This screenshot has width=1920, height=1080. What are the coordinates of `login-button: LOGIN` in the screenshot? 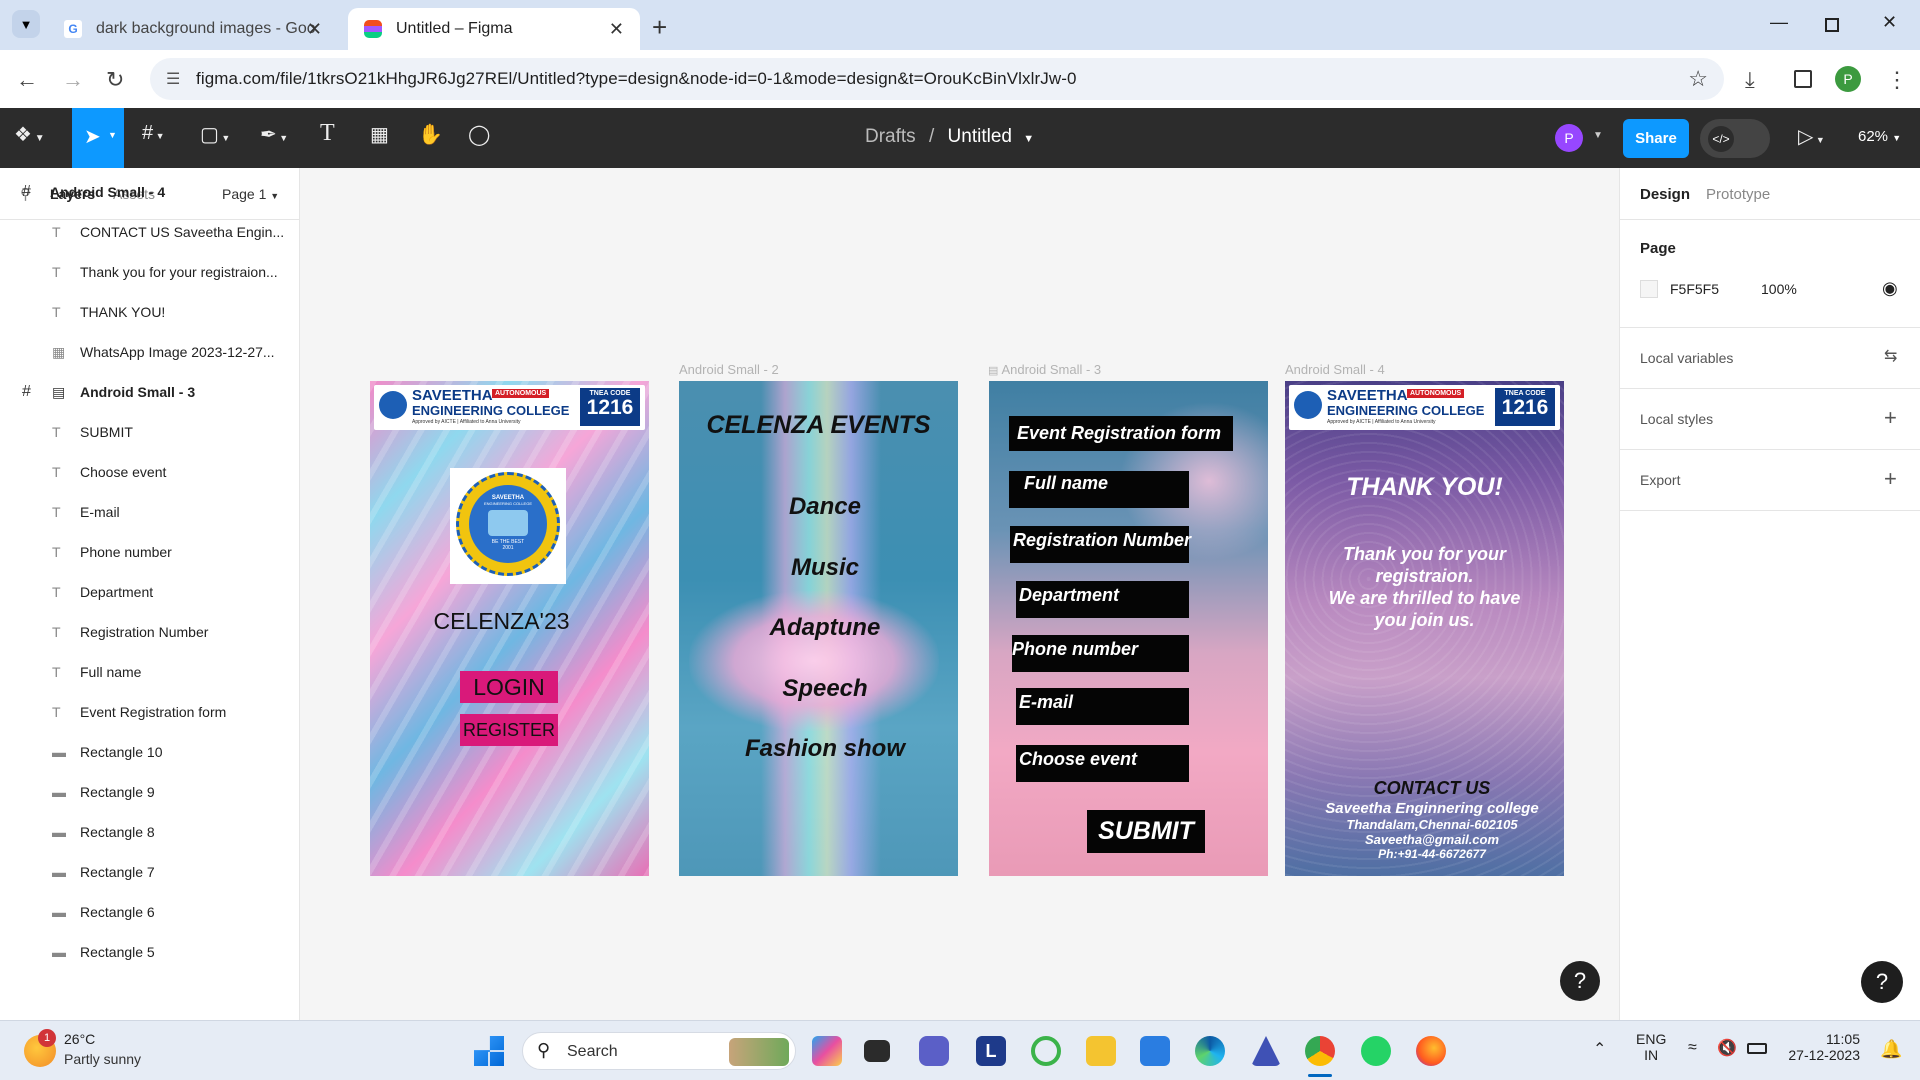 It's located at (509, 687).